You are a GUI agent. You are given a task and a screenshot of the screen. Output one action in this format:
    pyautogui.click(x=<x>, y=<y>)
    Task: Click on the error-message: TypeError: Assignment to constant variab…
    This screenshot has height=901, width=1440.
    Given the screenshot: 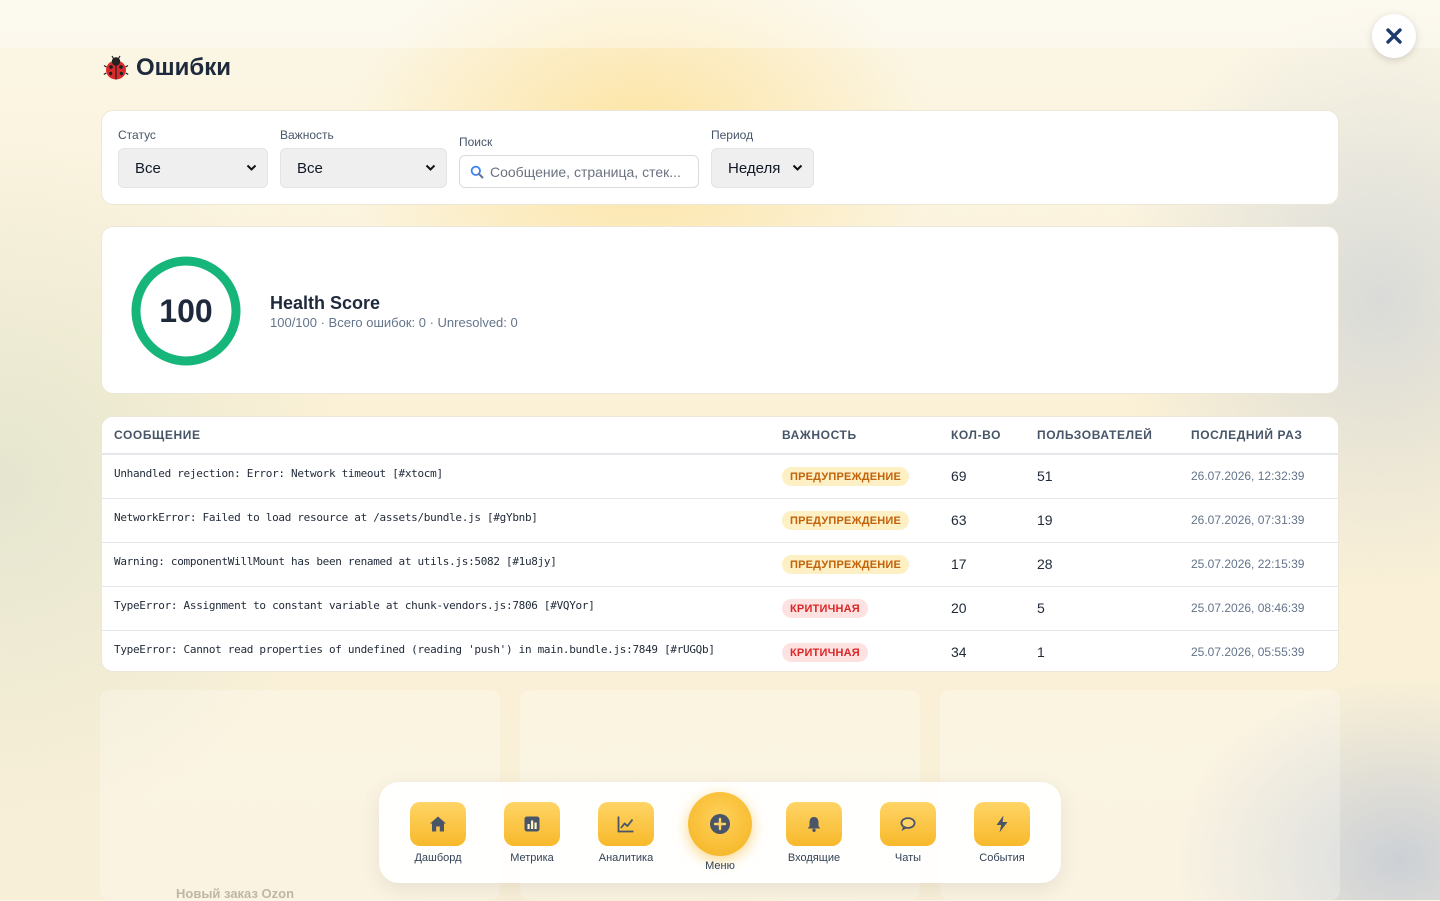 What is the action you would take?
    pyautogui.click(x=354, y=605)
    